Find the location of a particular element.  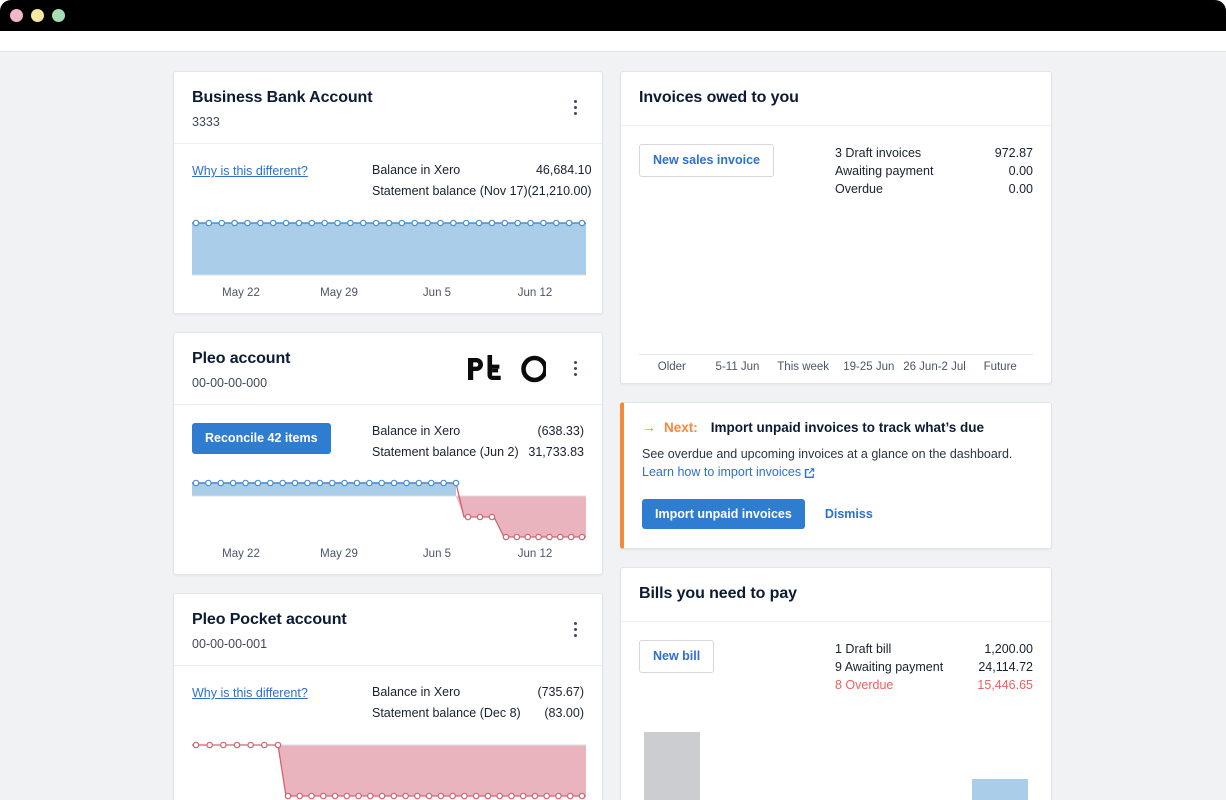

figure-value: 1,200.00 is located at coordinates (1008, 649).